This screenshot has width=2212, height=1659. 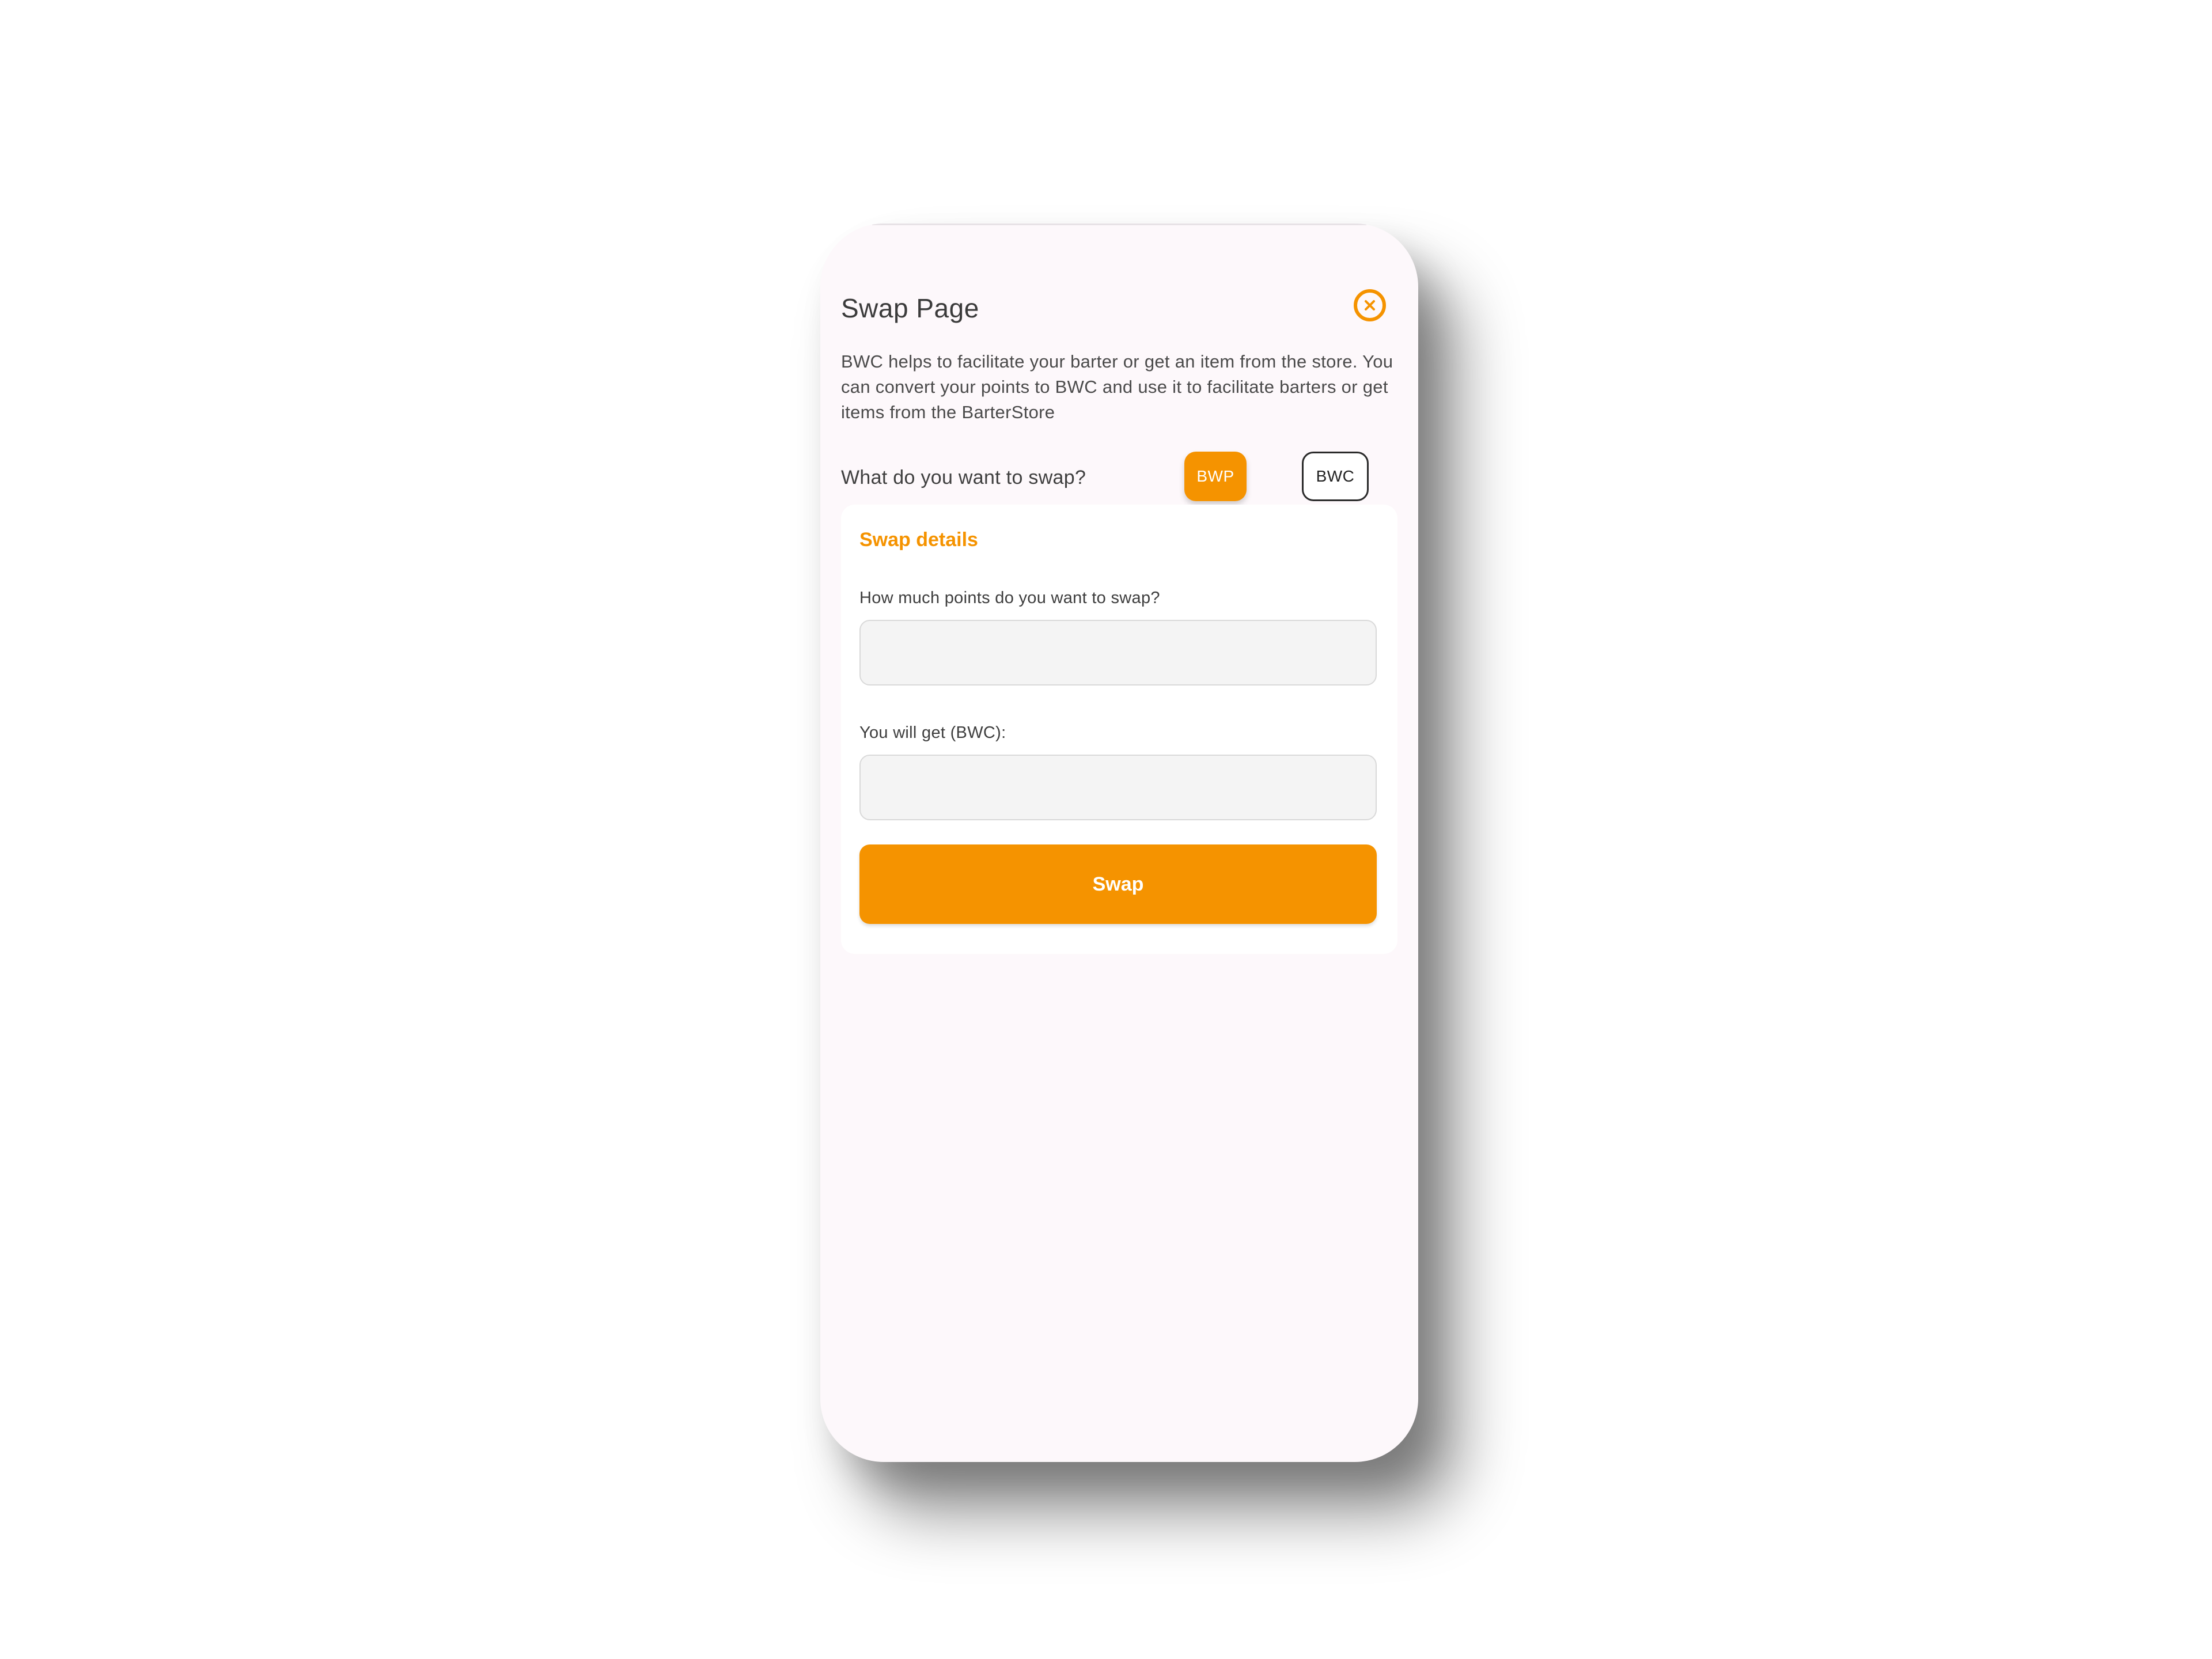 What do you see at coordinates (910, 308) in the screenshot?
I see `page-title: Swap Page` at bounding box center [910, 308].